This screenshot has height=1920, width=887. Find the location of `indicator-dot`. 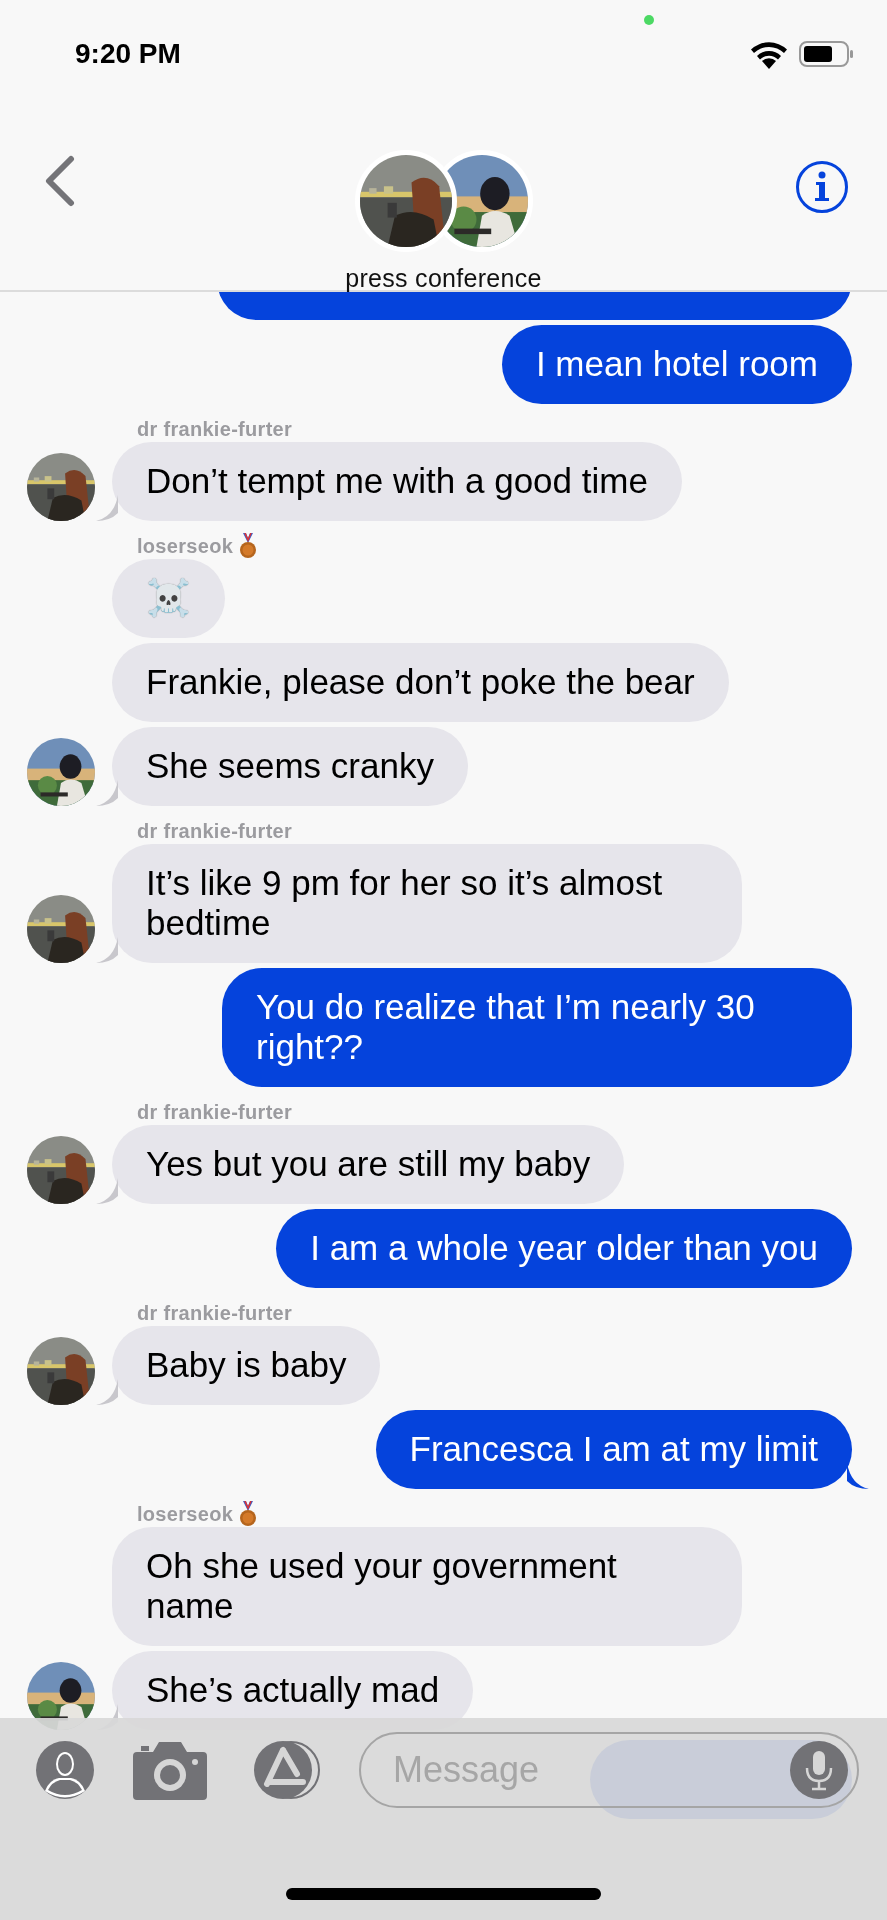

indicator-dot is located at coordinates (649, 20).